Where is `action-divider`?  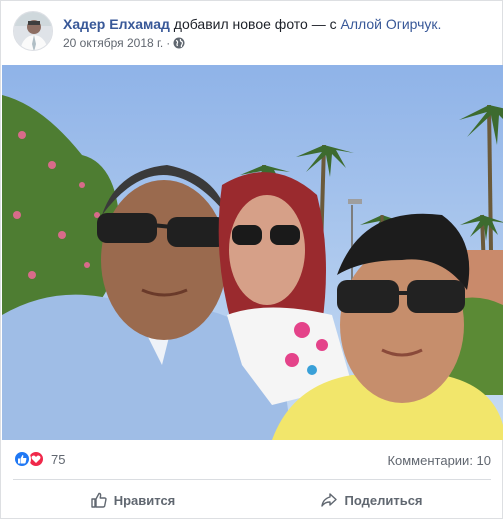 action-divider is located at coordinates (252, 479).